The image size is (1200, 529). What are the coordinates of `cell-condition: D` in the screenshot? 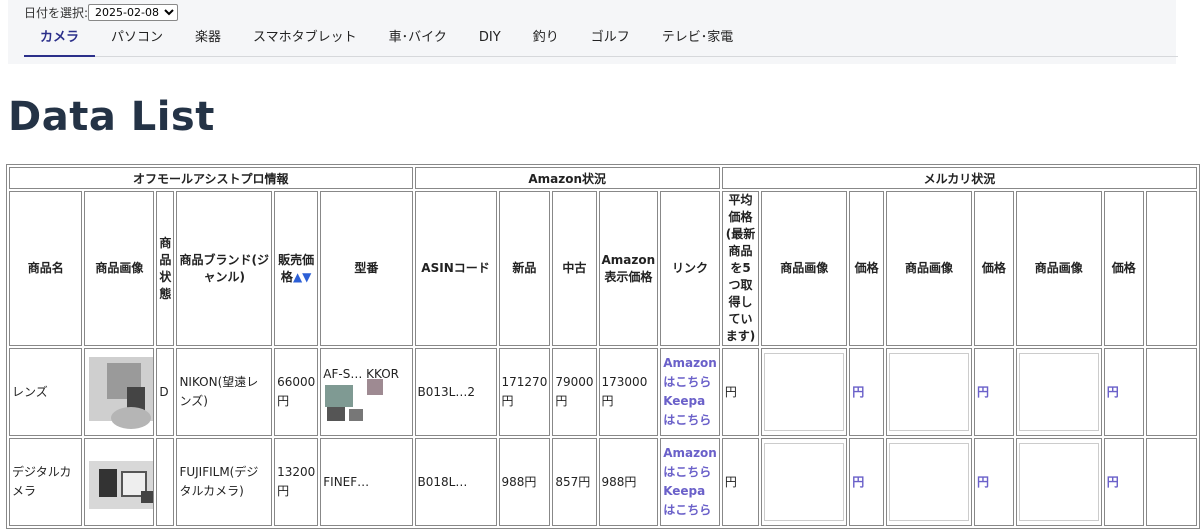 It's located at (165, 392).